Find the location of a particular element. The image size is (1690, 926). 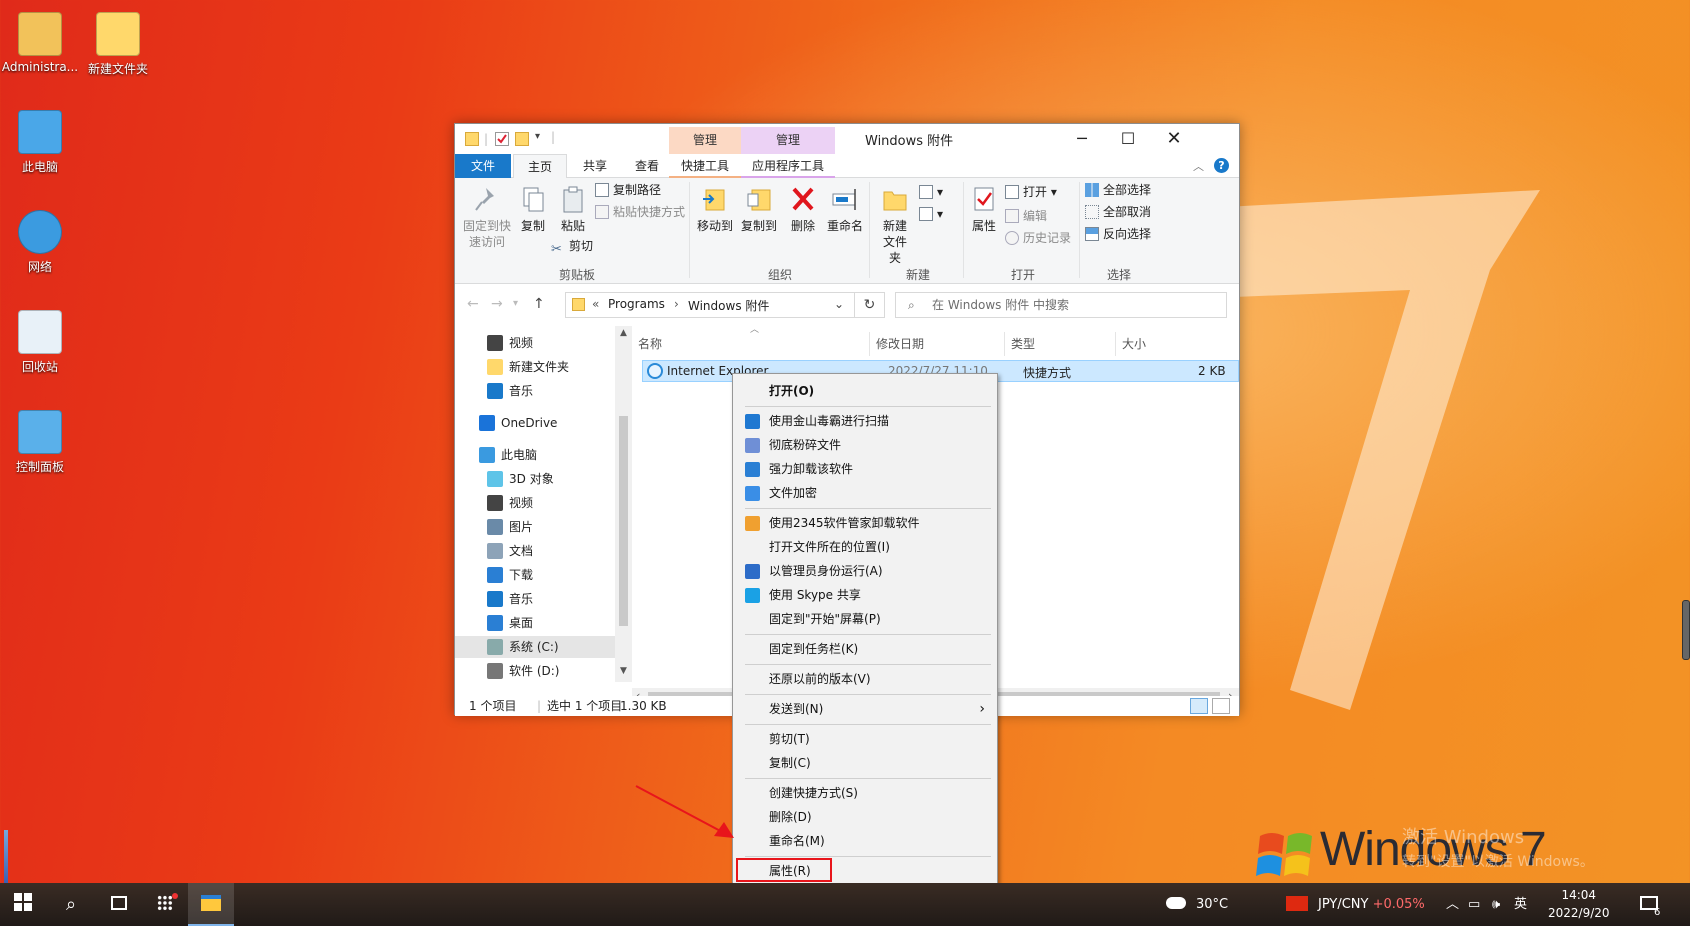

address-dropdown-icon: ⌄ is located at coordinates (839, 304).